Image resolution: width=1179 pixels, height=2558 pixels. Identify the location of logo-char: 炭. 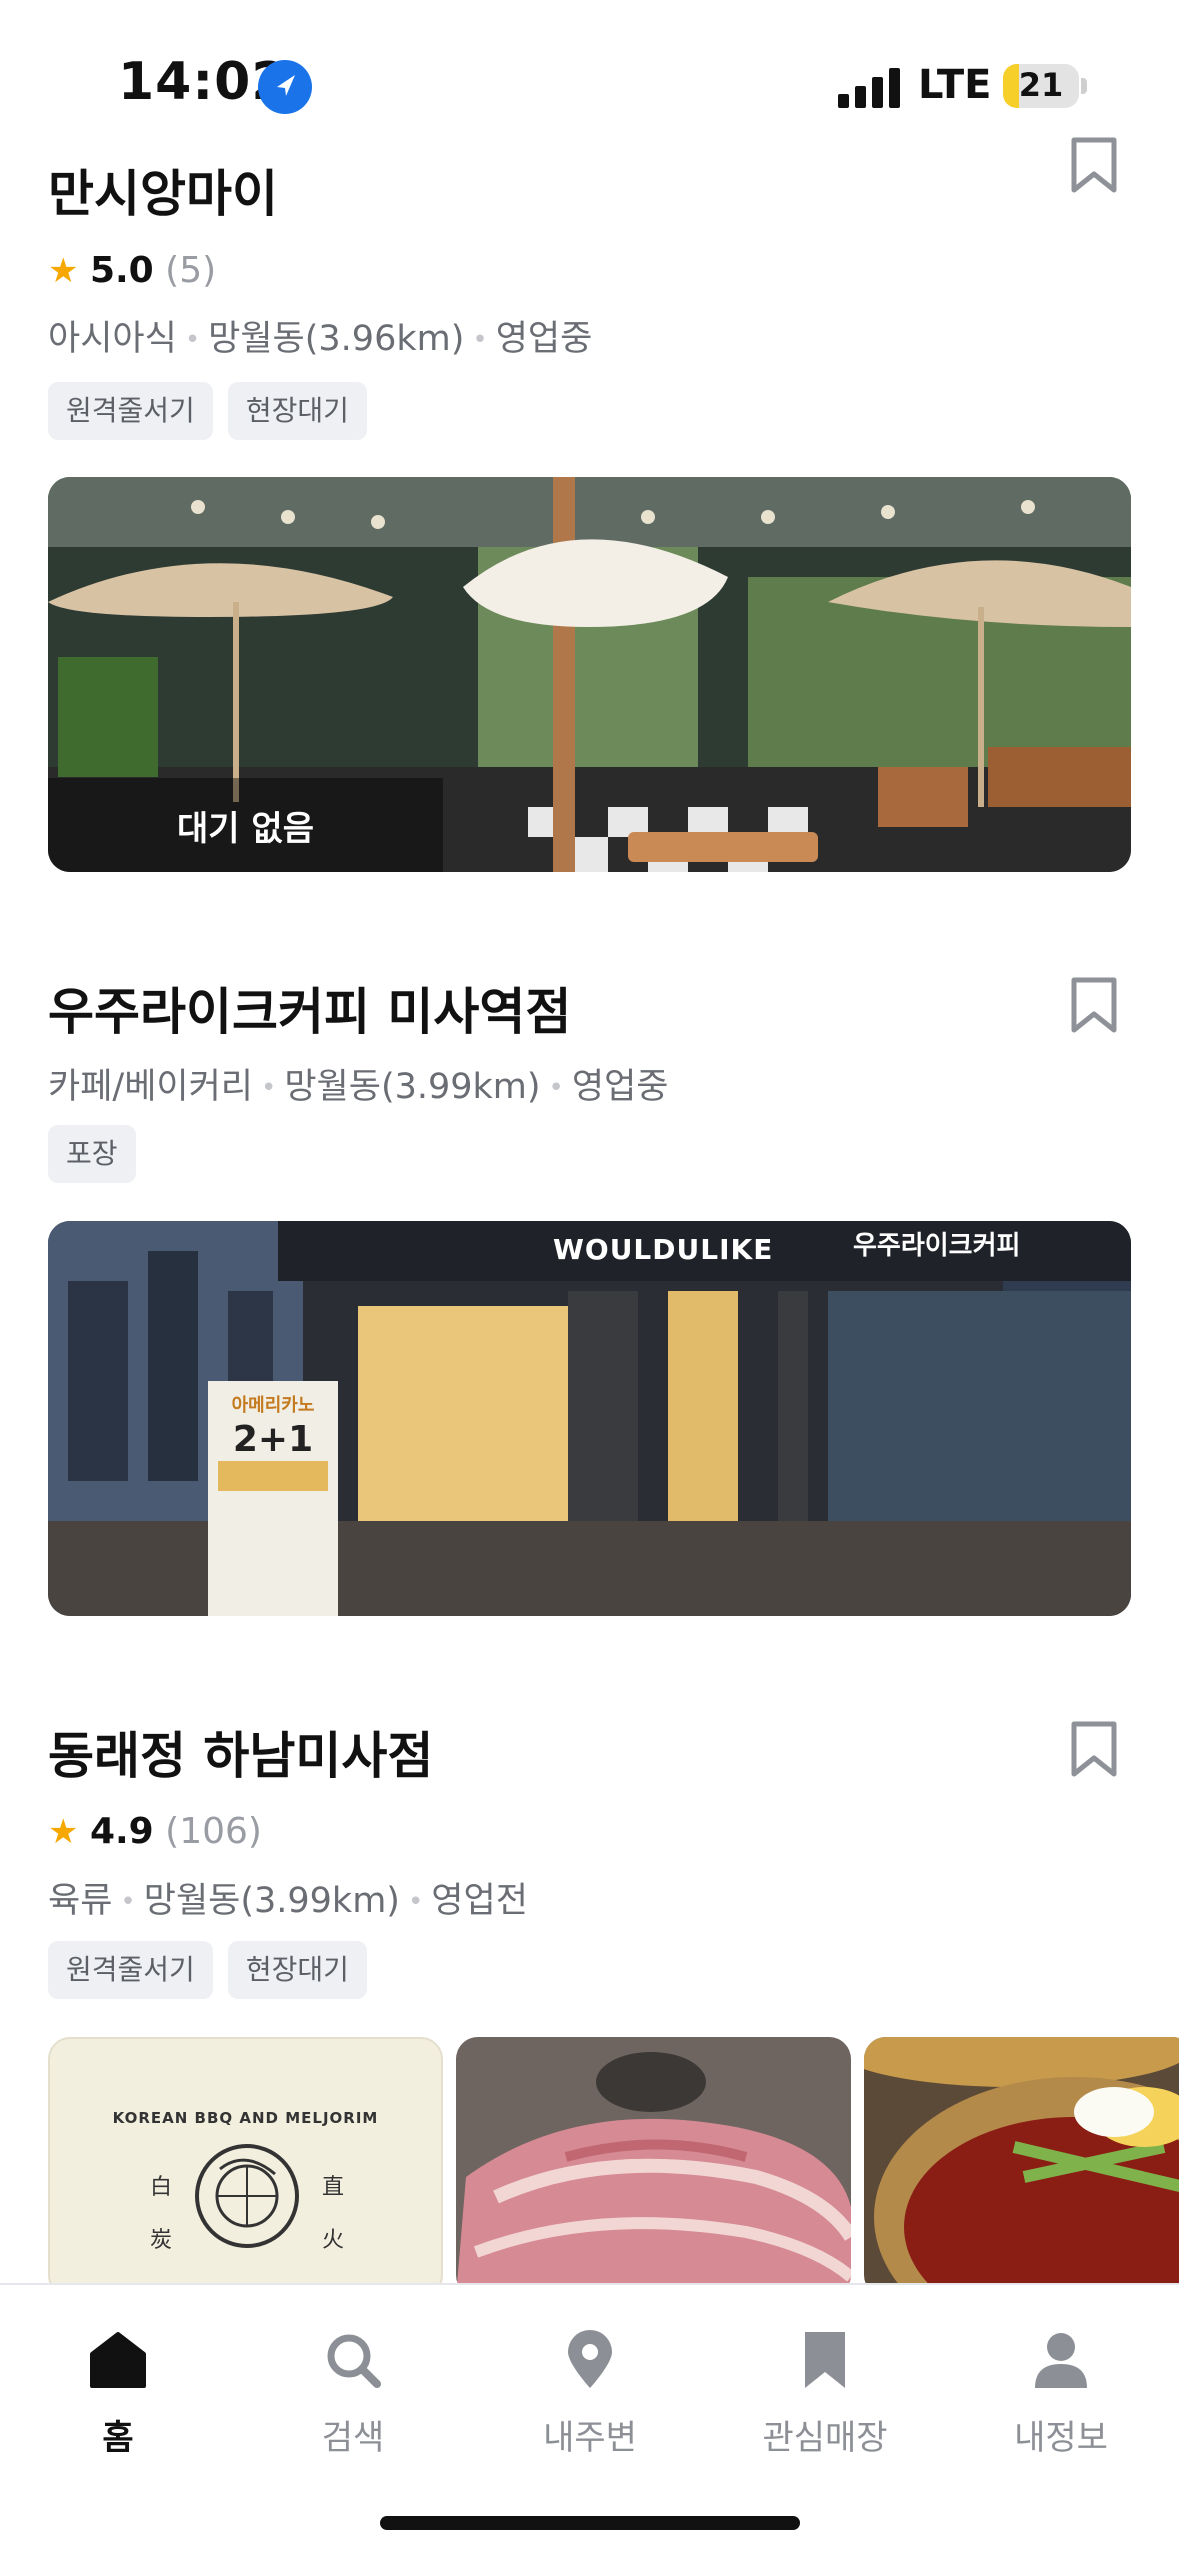
(161, 2240).